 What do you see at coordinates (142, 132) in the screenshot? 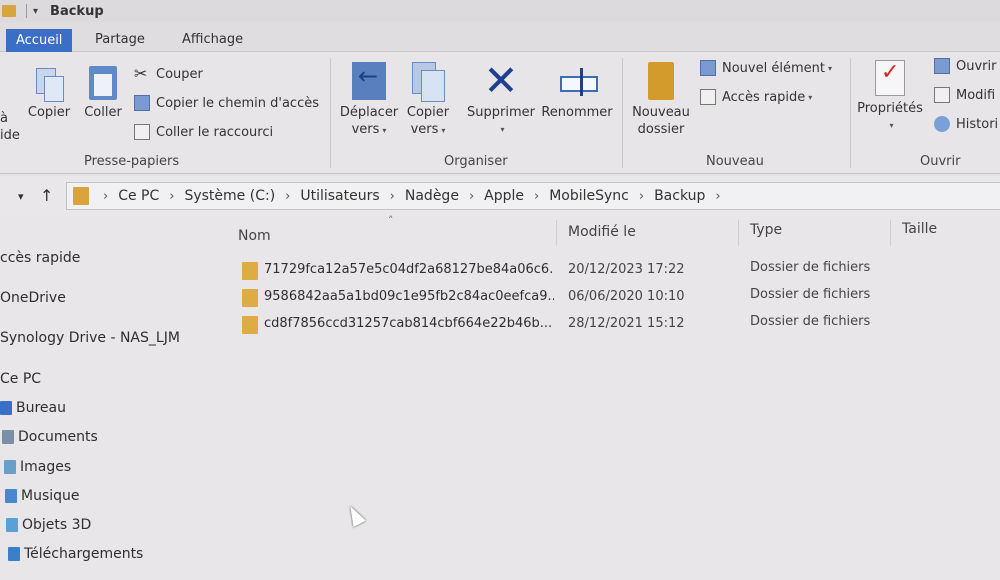
I see `paste-shortcut-icon` at bounding box center [142, 132].